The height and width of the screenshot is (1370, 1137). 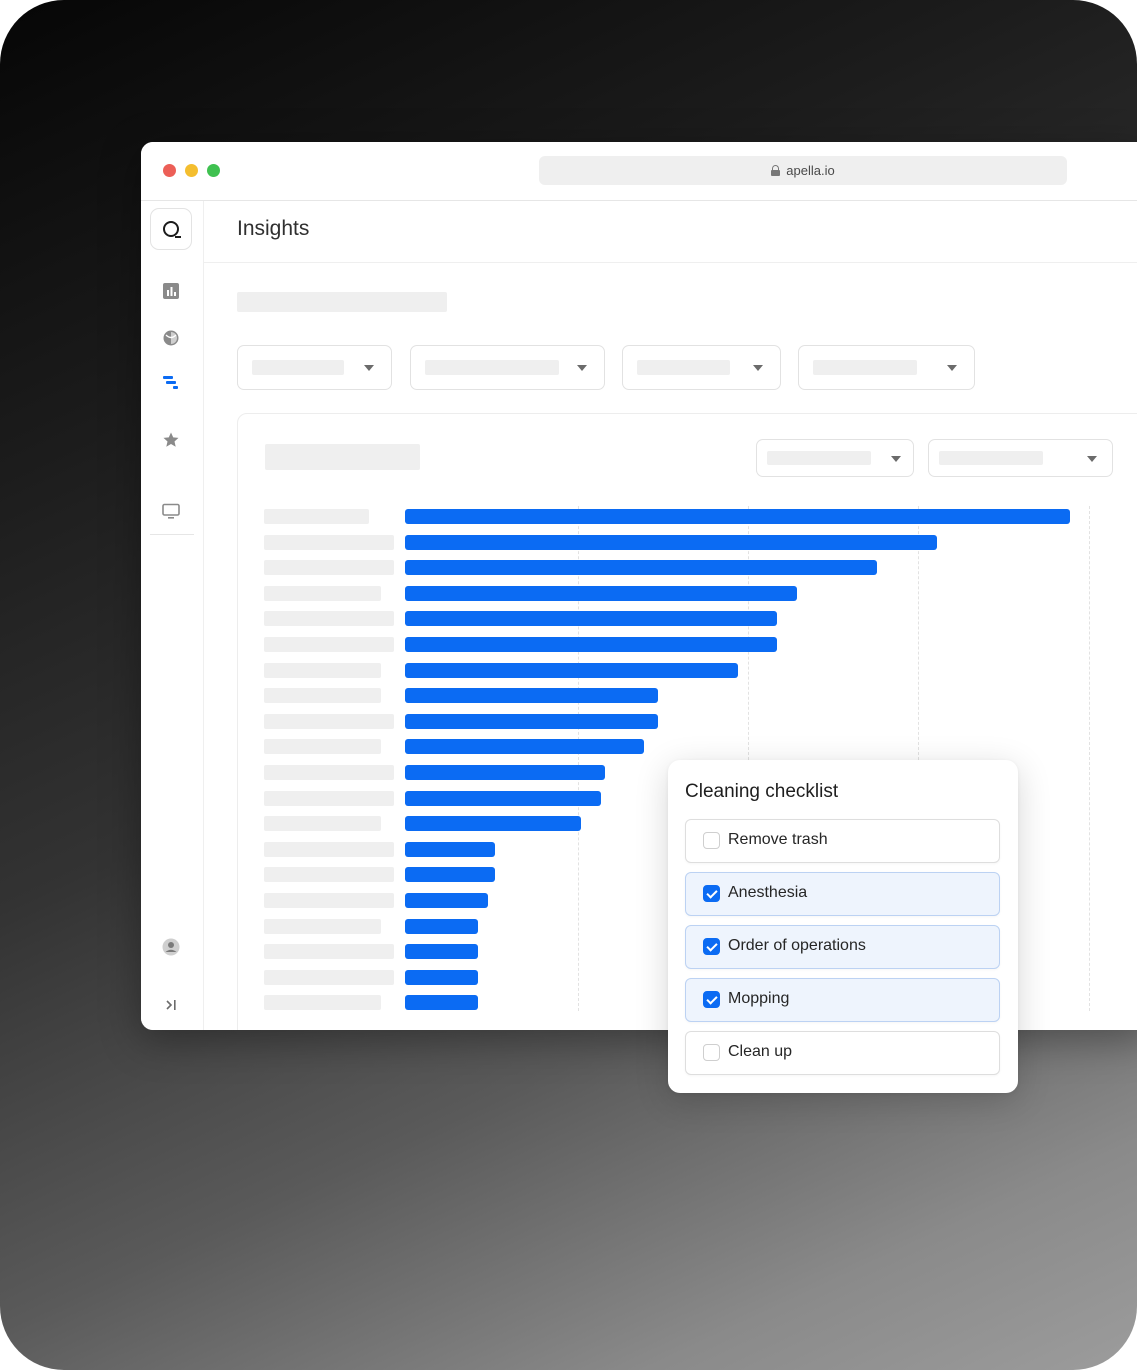 What do you see at coordinates (670, 262) in the screenshot?
I see `header-divider` at bounding box center [670, 262].